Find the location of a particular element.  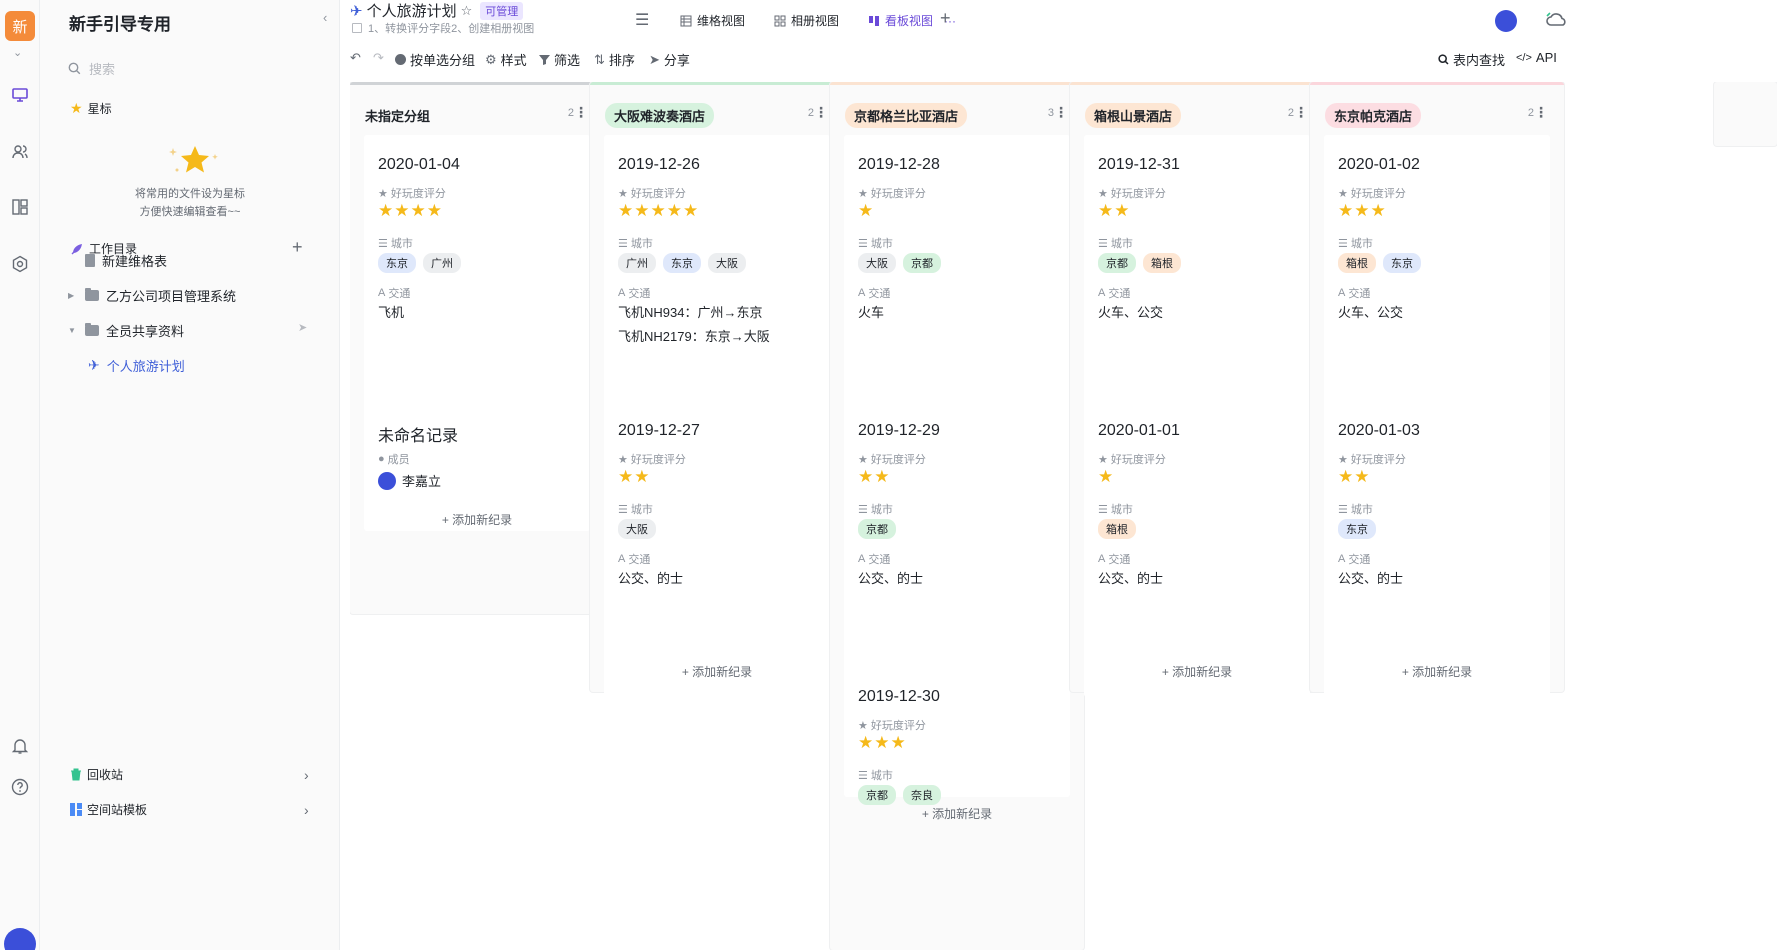

tab-grid-view: 维格视图 is located at coordinates (712, 20).